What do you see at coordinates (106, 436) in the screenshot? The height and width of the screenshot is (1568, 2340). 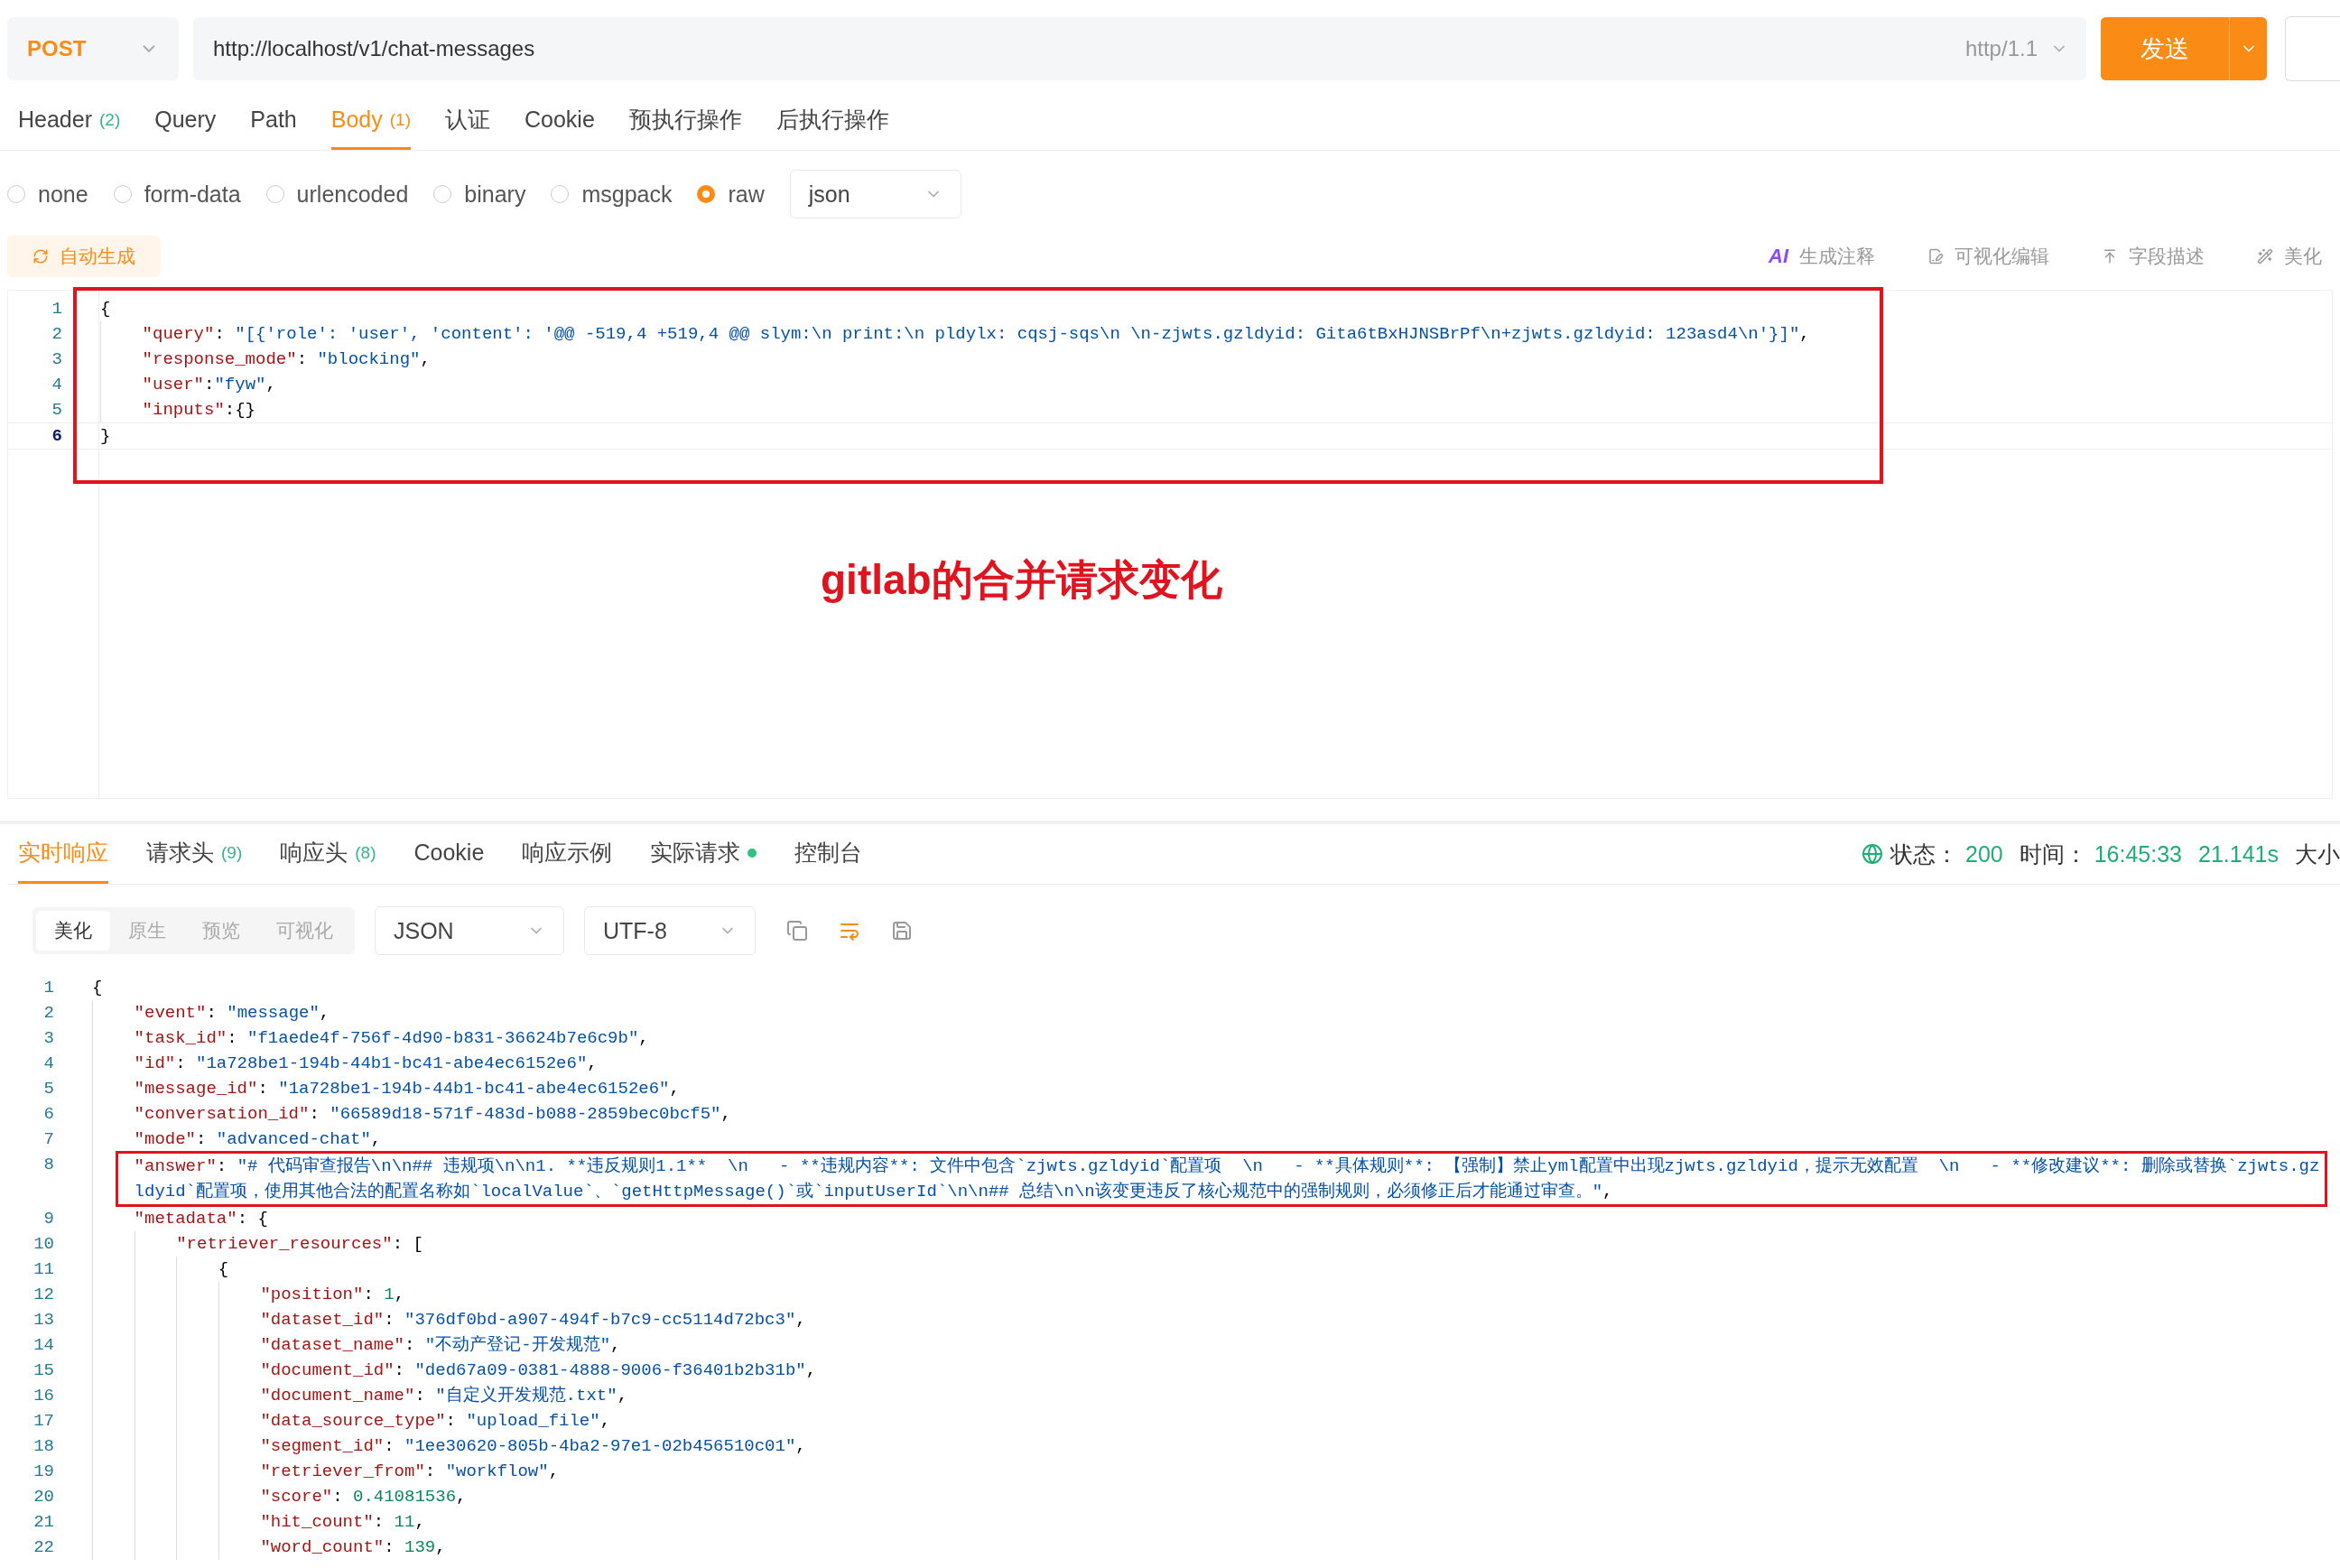 I see `code-line: }` at bounding box center [106, 436].